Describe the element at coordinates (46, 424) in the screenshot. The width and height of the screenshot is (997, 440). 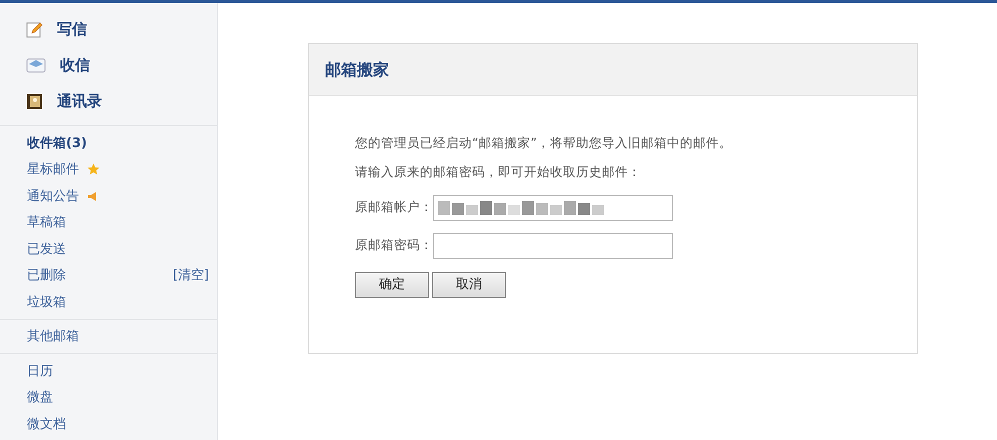
I see `folder-link: 微文档` at that location.